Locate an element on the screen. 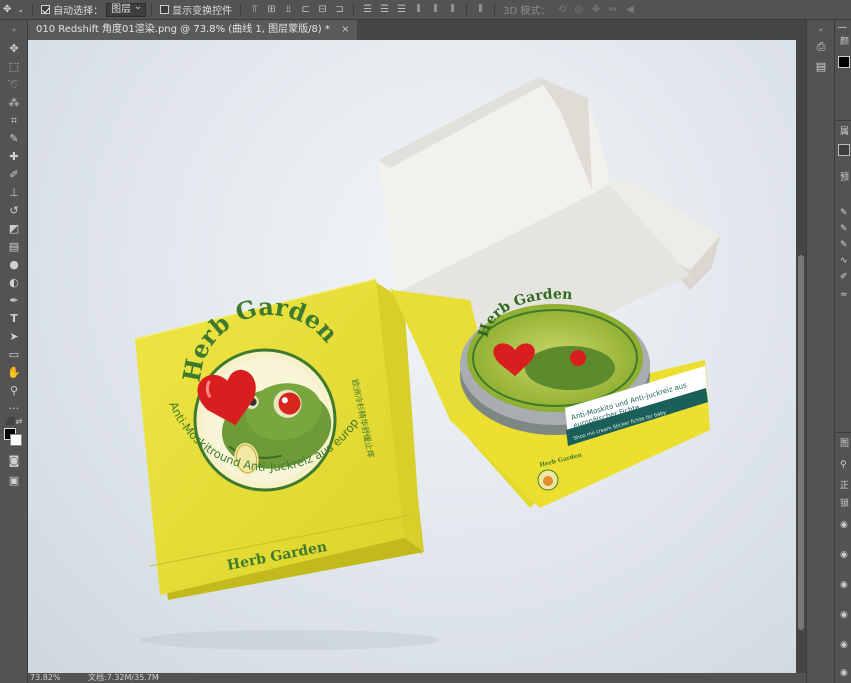  status-bar: 73.82% 文档:7.32M/35.7M › is located at coordinates (417, 677).